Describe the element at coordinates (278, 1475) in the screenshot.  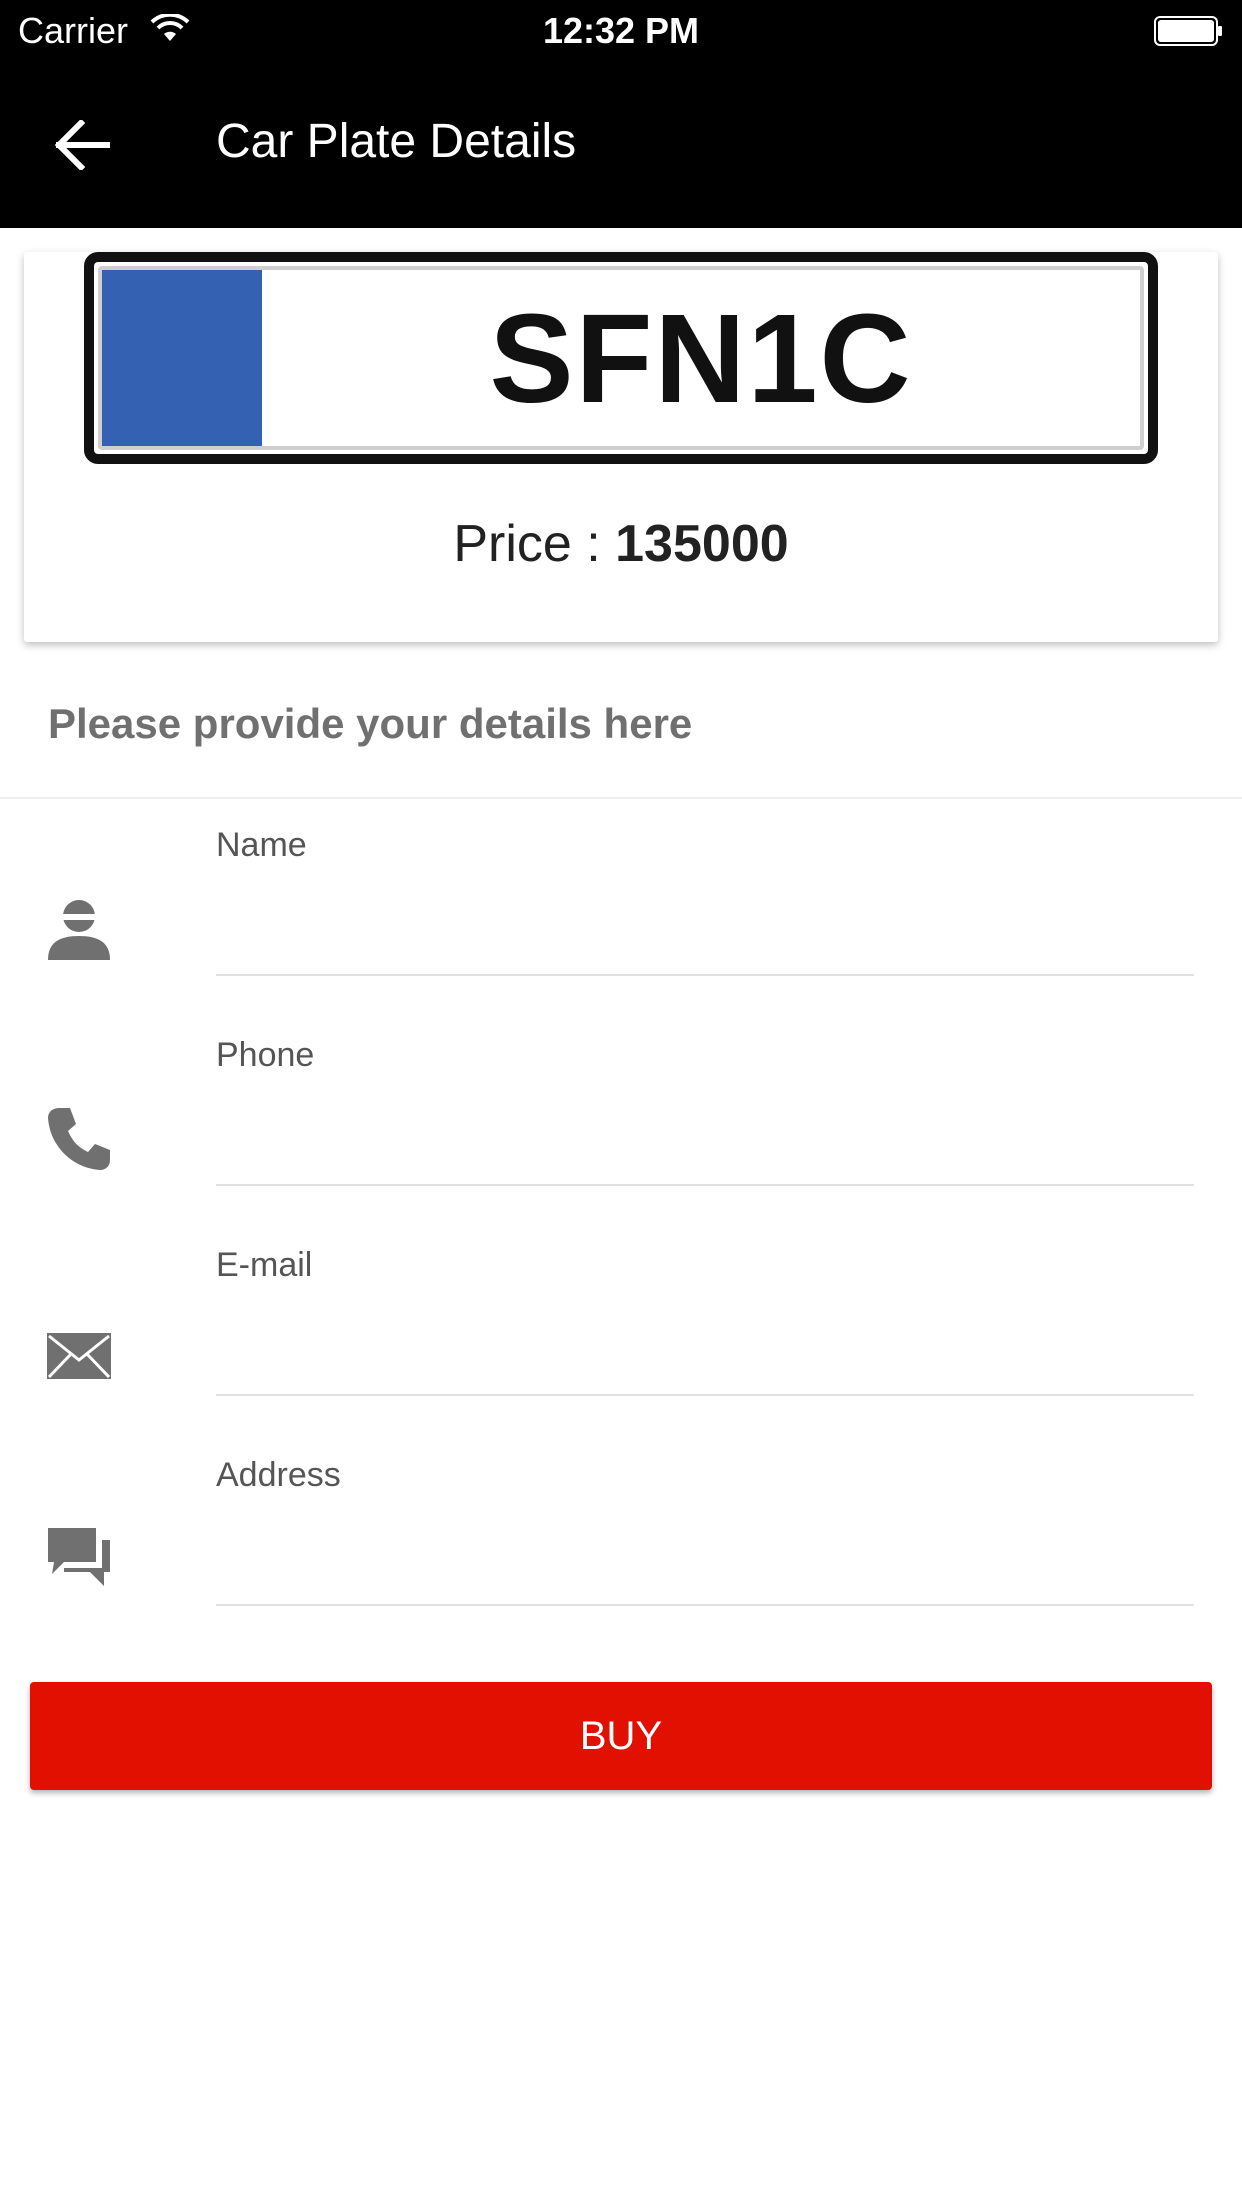
I see `address-label: Address` at that location.